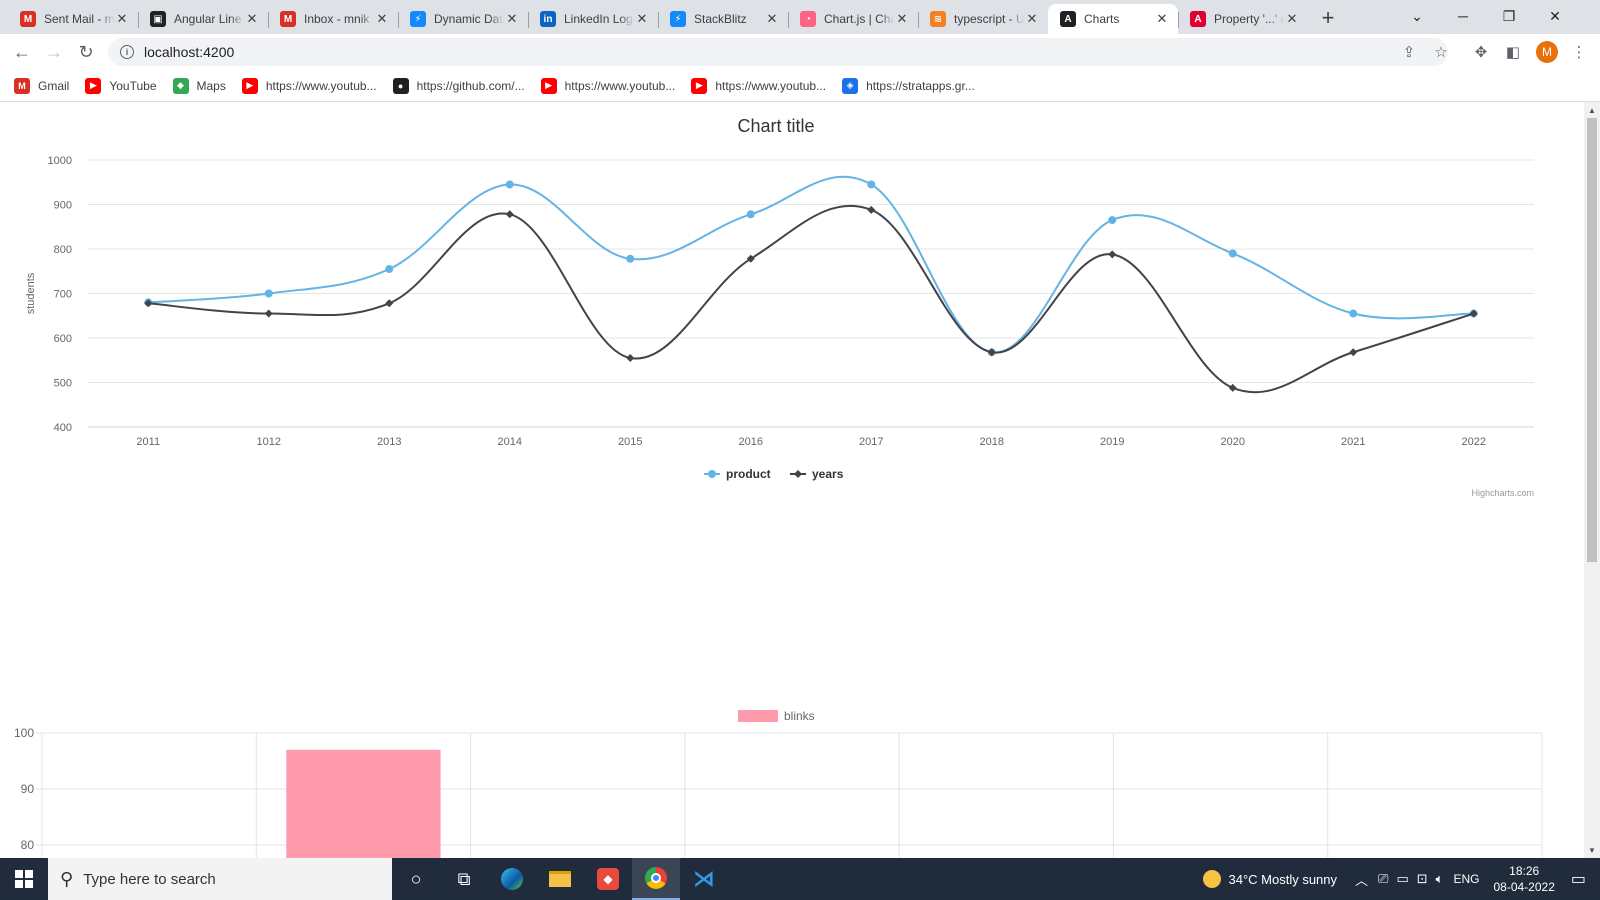 The image size is (1600, 900). Describe the element at coordinates (608, 879) in the screenshot. I see `git-app-icon: ◆` at that location.